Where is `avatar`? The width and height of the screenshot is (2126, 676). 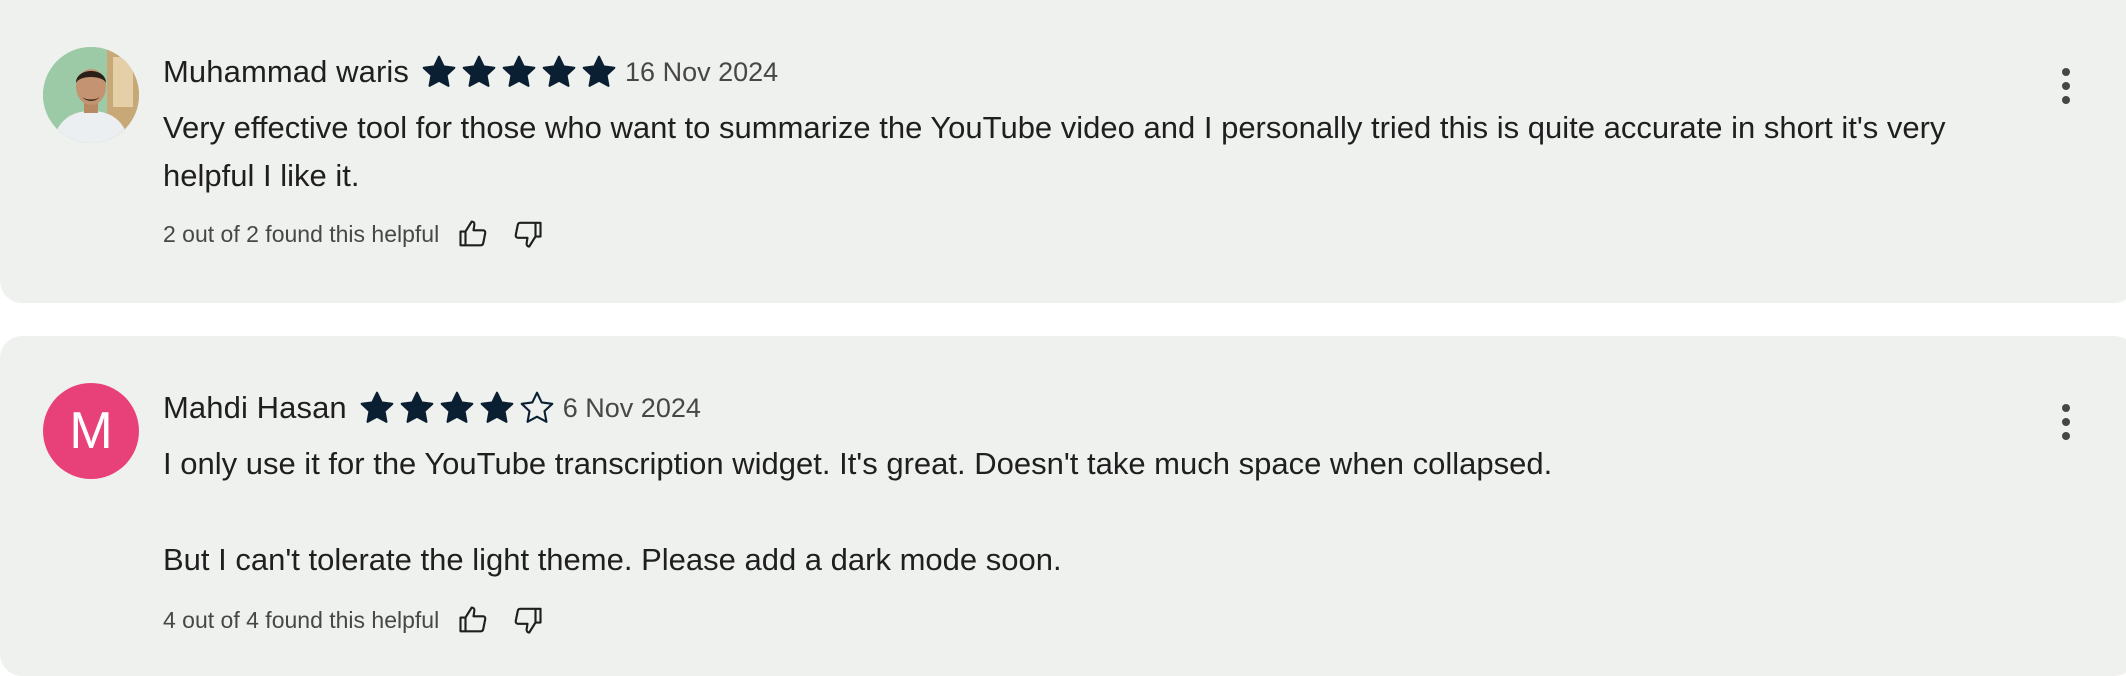
avatar is located at coordinates (91, 95).